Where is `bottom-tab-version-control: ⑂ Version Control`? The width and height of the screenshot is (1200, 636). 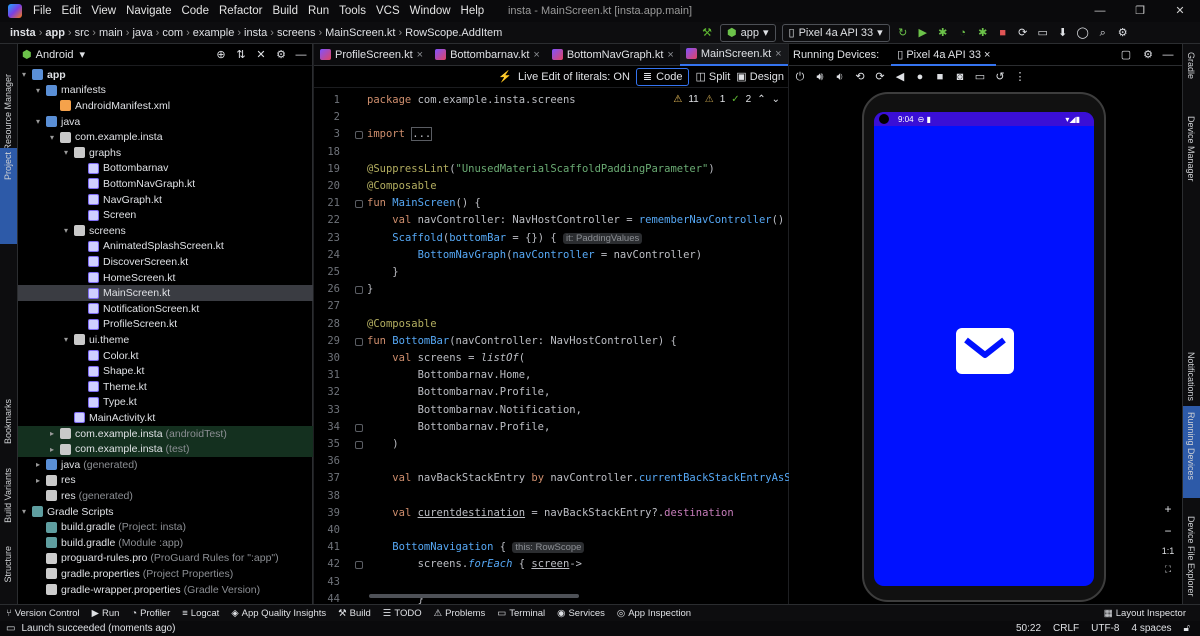 bottom-tab-version-control: ⑂ Version Control is located at coordinates (43, 613).